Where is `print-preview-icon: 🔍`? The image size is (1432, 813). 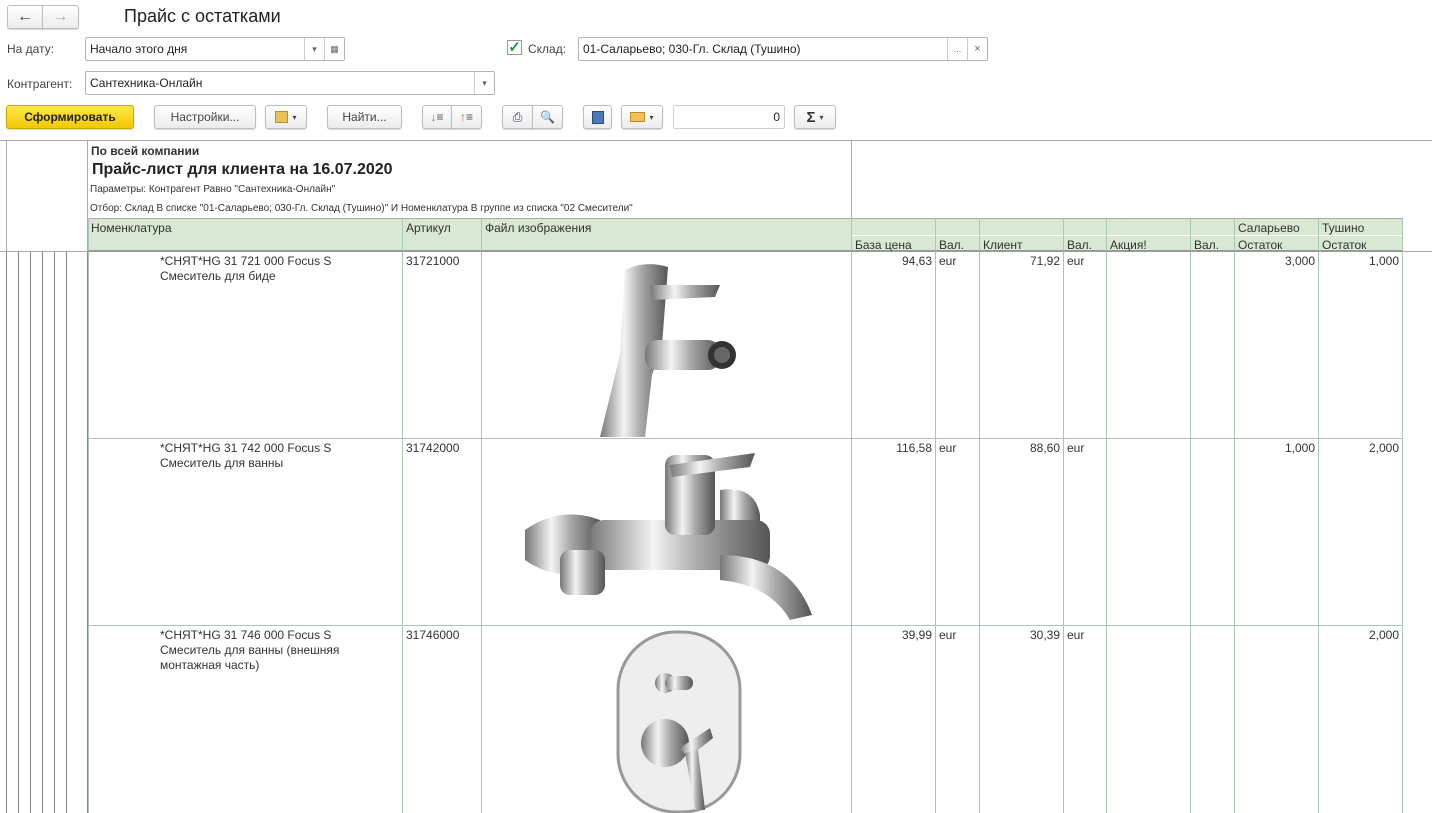 print-preview-icon: 🔍 is located at coordinates (547, 117).